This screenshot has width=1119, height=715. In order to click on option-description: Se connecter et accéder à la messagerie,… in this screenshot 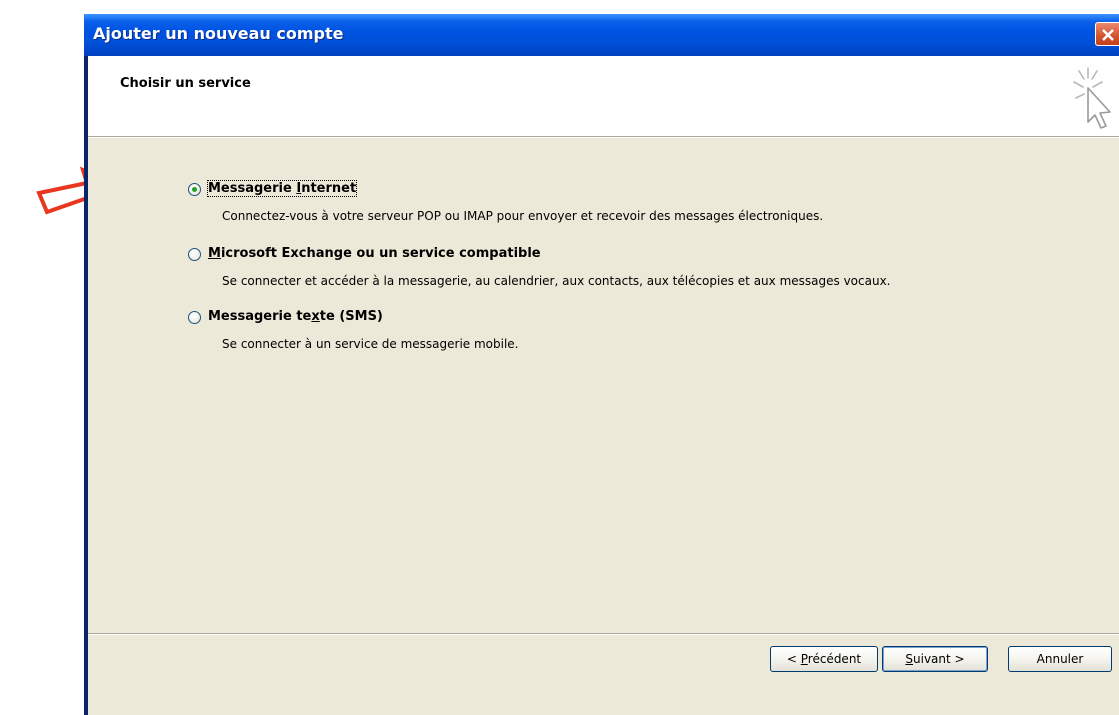, I will do `click(556, 281)`.